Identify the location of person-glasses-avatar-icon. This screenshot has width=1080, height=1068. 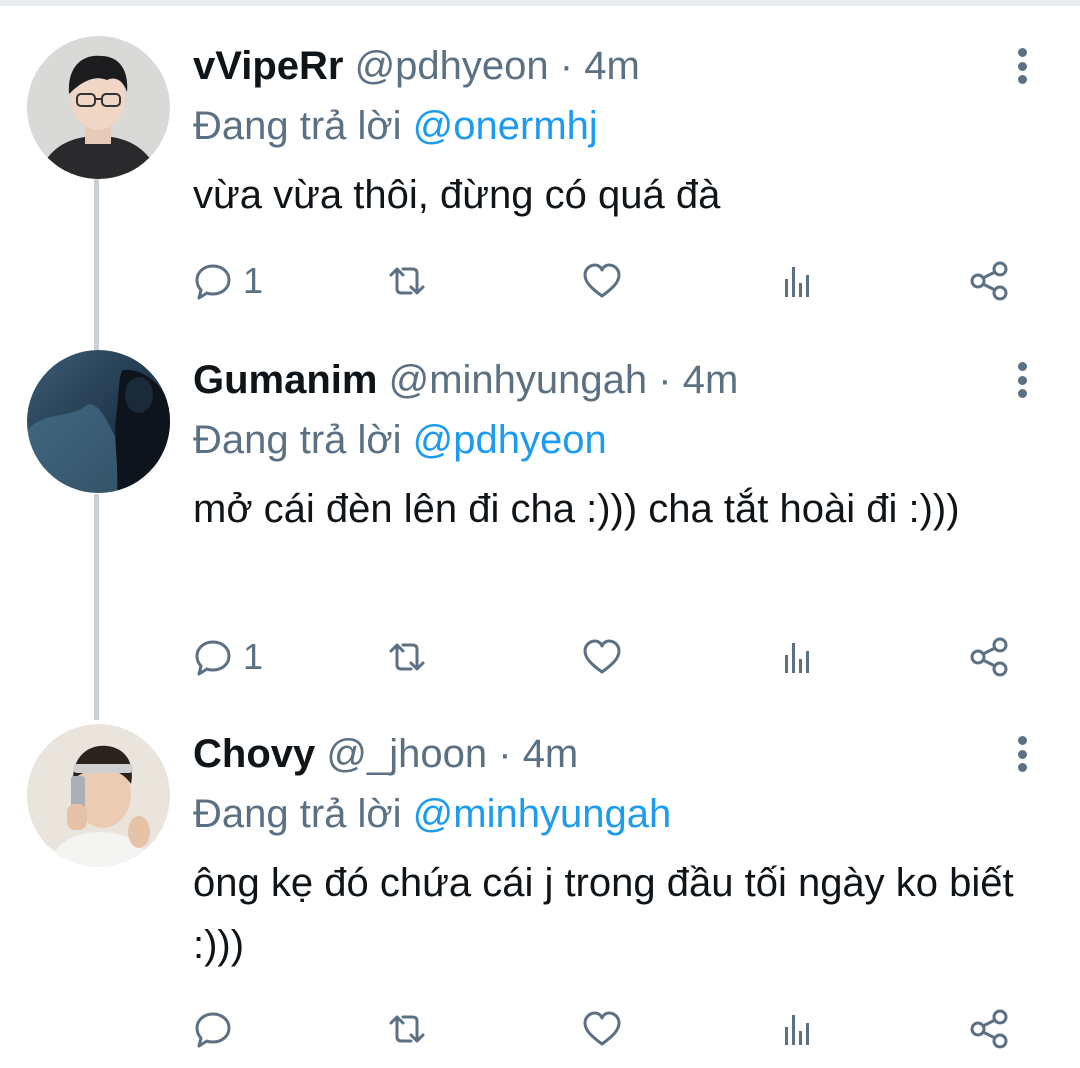
(98, 107).